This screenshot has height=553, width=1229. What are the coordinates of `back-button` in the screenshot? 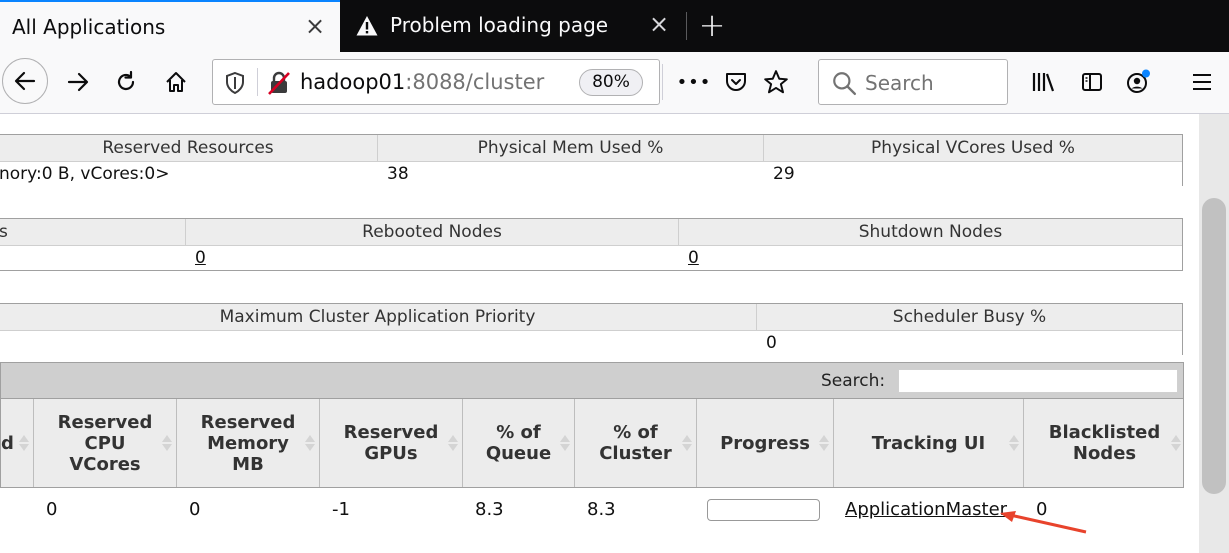 It's located at (25, 81).